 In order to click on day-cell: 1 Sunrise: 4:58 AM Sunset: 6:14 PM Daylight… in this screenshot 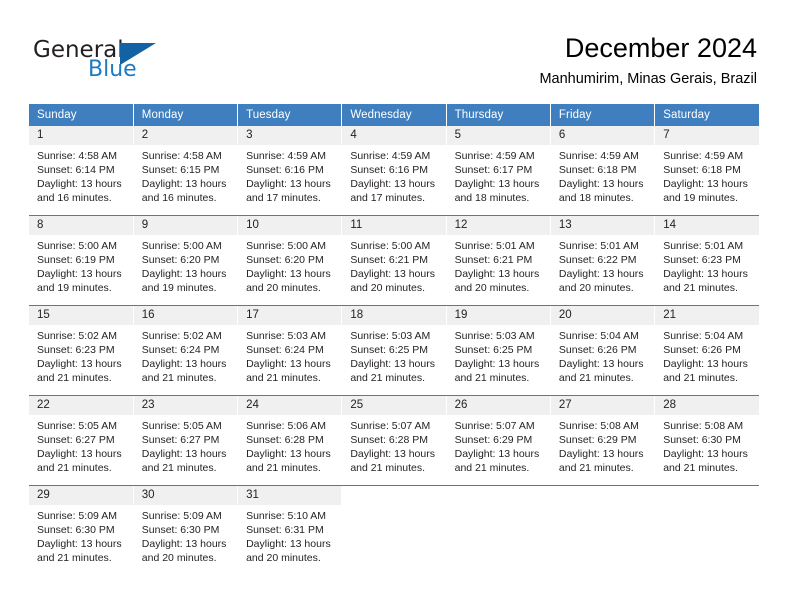, I will do `click(81, 171)`.